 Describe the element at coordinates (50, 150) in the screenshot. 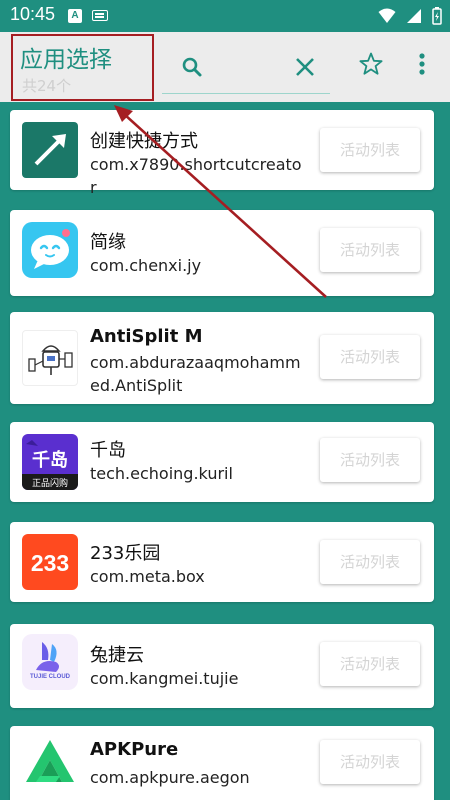

I see `shortcut-arrow-icon` at that location.